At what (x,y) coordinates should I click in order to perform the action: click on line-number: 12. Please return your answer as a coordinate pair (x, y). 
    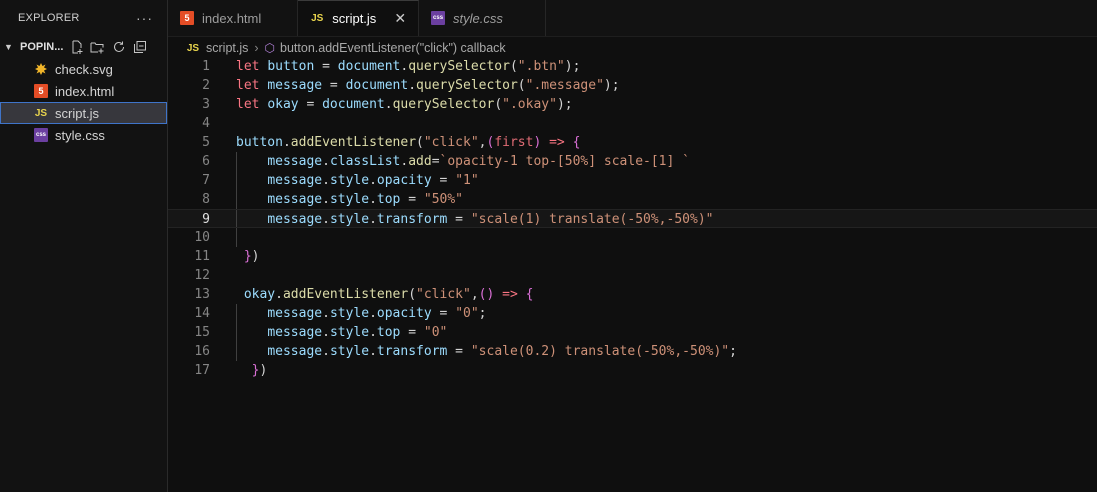
    Looking at the image, I should click on (202, 275).